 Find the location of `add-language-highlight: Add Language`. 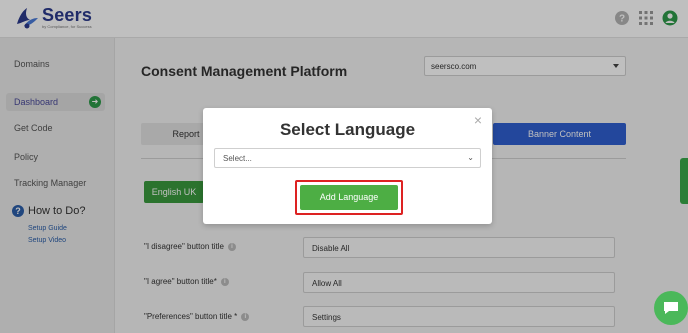

add-language-highlight: Add Language is located at coordinates (349, 197).